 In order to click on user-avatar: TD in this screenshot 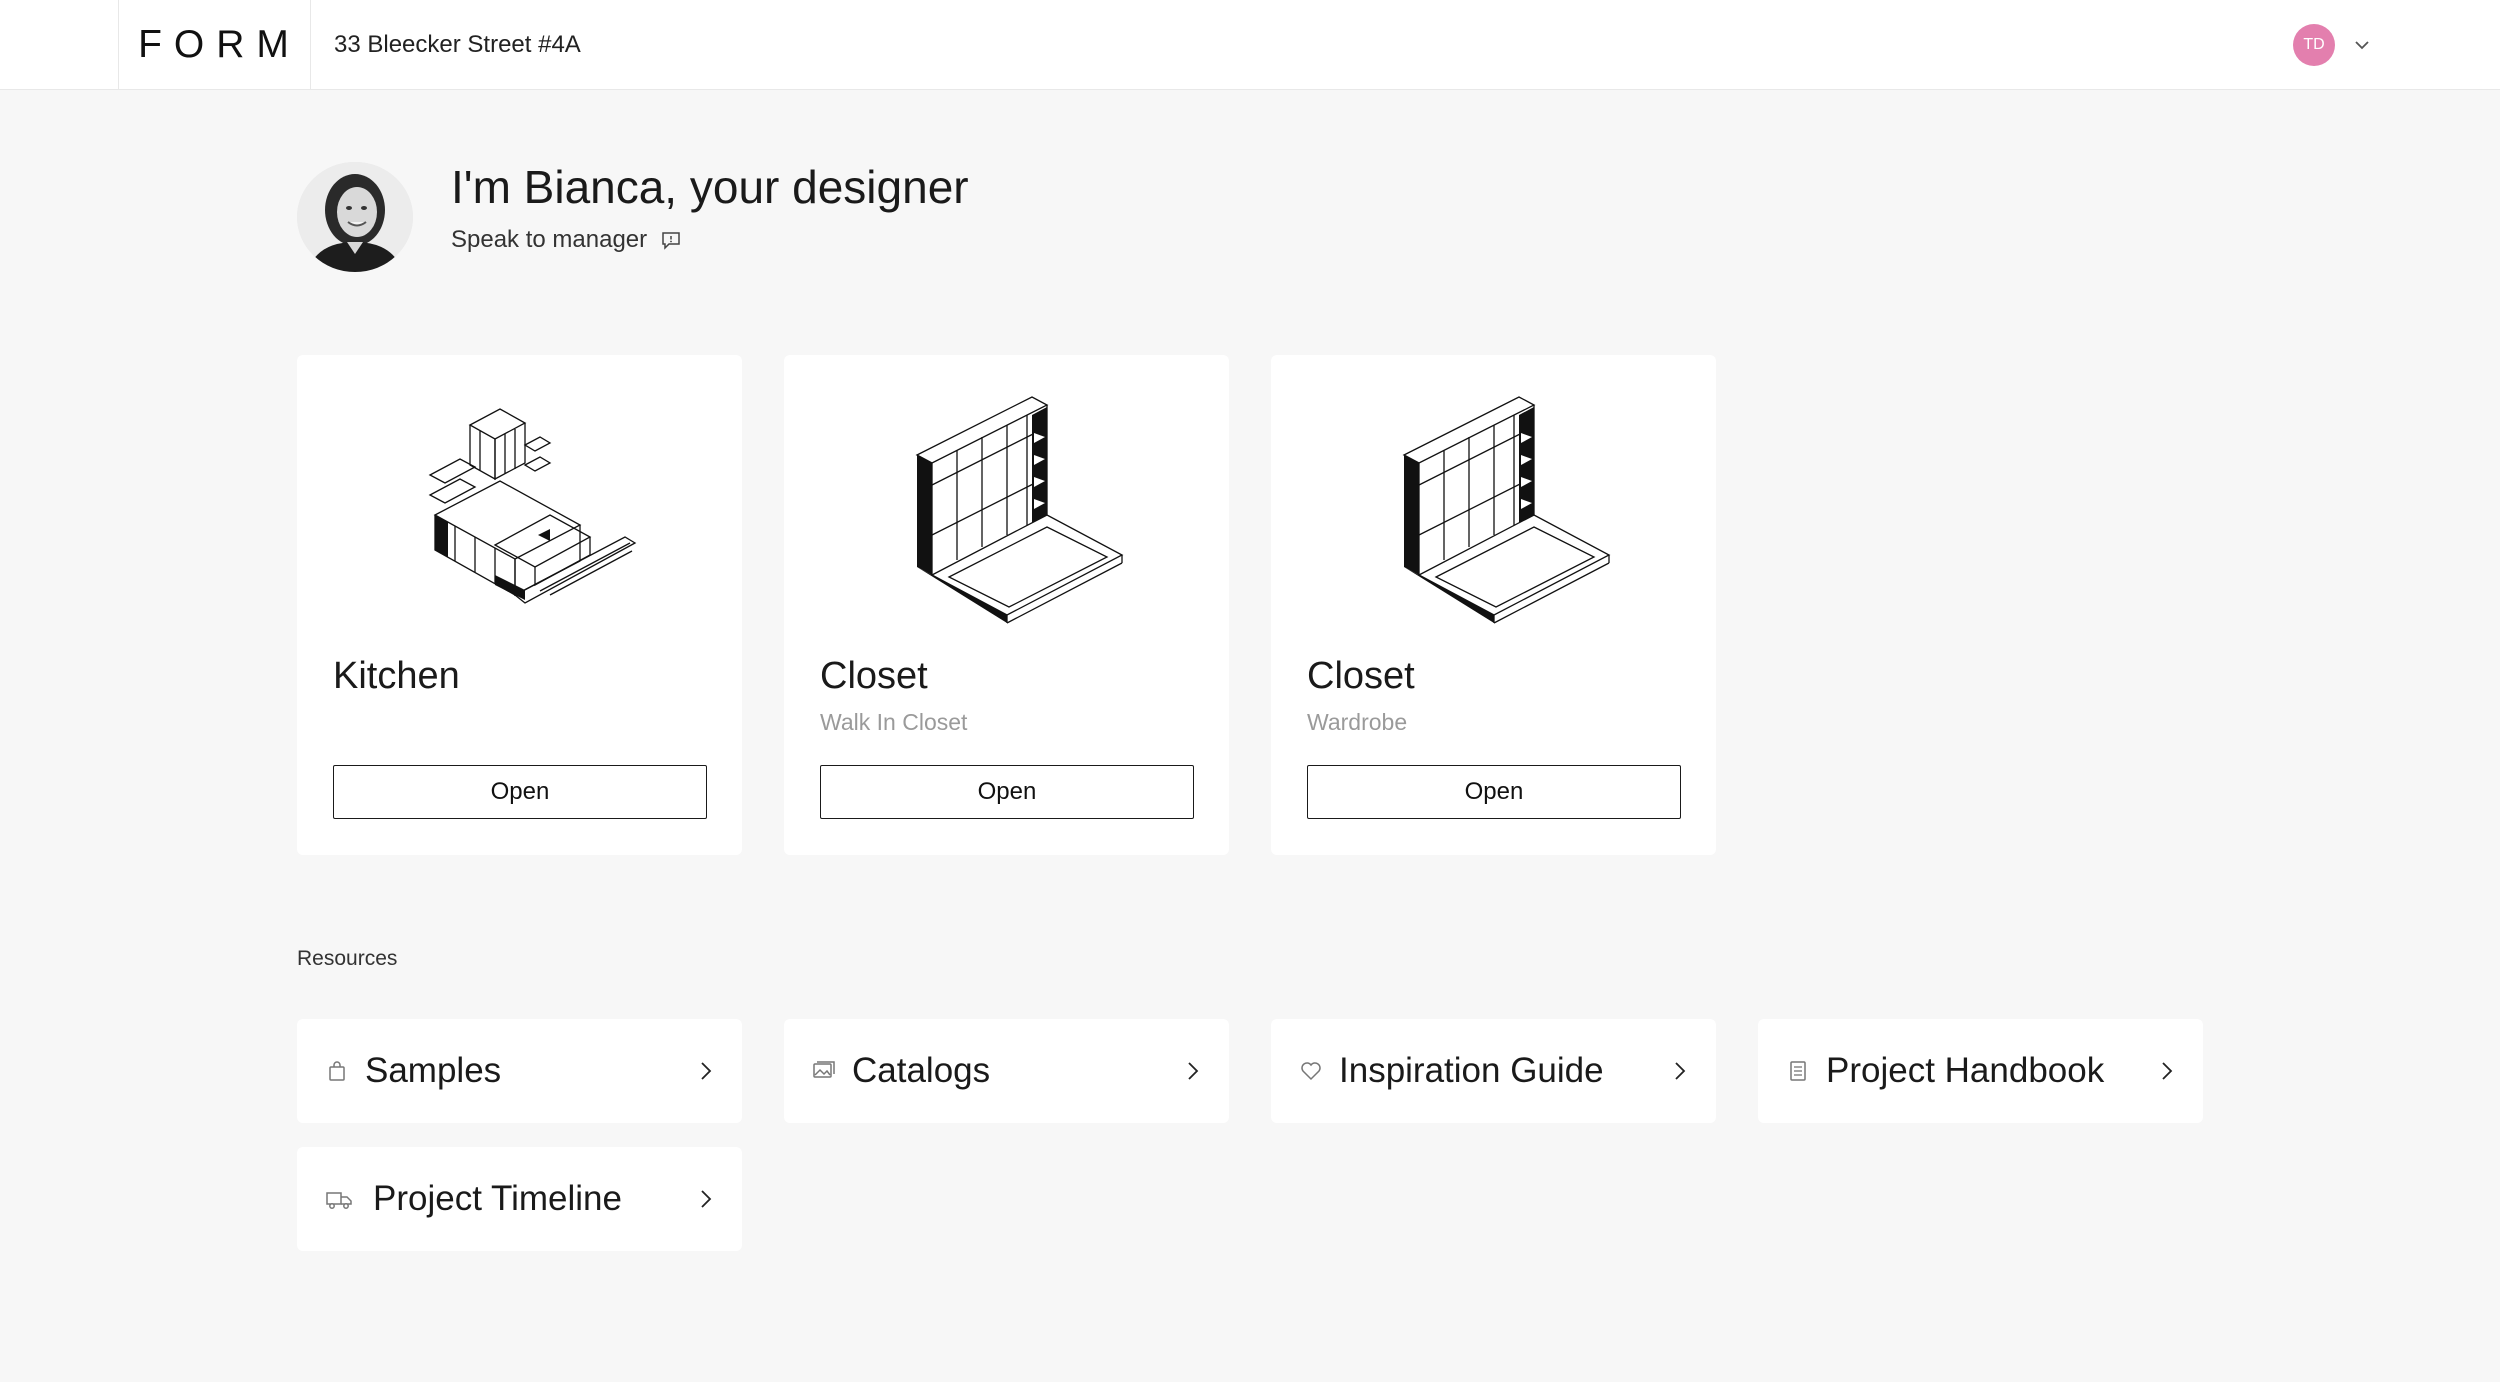, I will do `click(2314, 45)`.